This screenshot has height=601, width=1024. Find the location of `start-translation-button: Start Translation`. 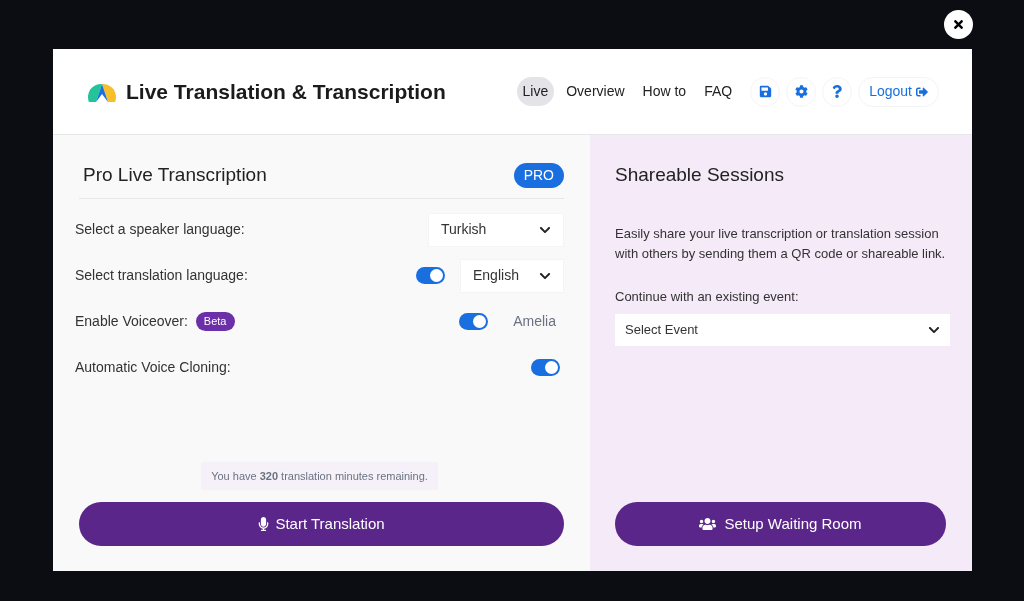

start-translation-button: Start Translation is located at coordinates (321, 524).